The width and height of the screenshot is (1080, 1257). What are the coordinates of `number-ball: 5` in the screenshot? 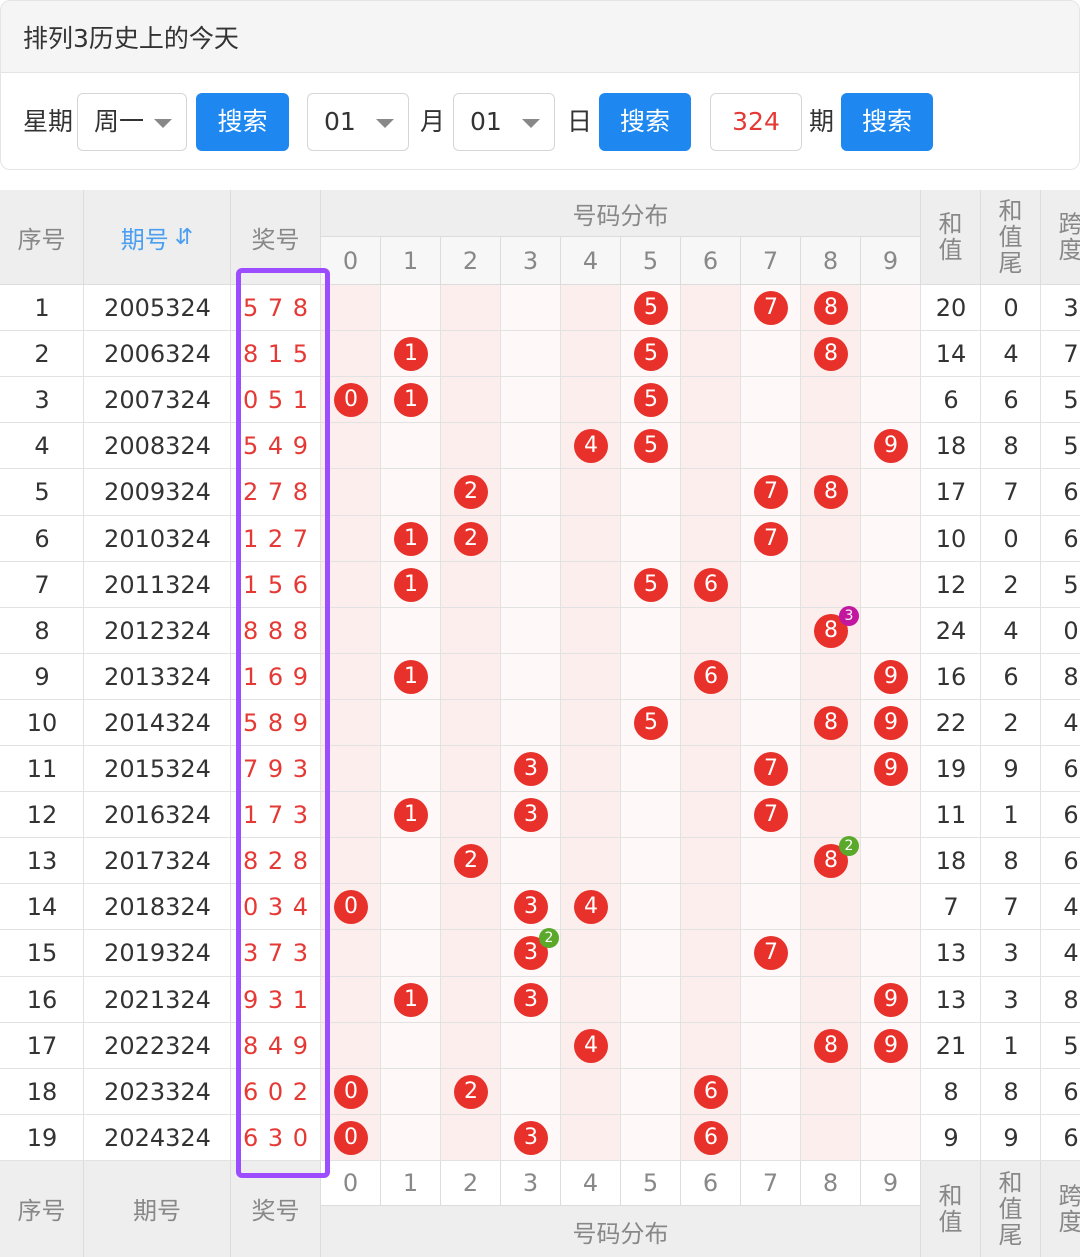 It's located at (651, 584).